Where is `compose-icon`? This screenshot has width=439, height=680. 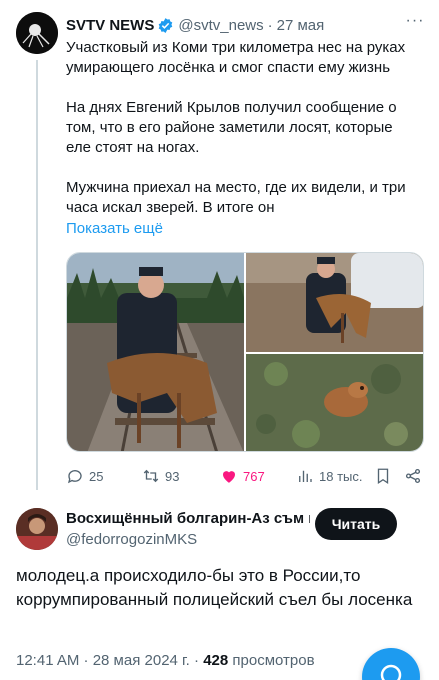 compose-icon is located at coordinates (391, 672).